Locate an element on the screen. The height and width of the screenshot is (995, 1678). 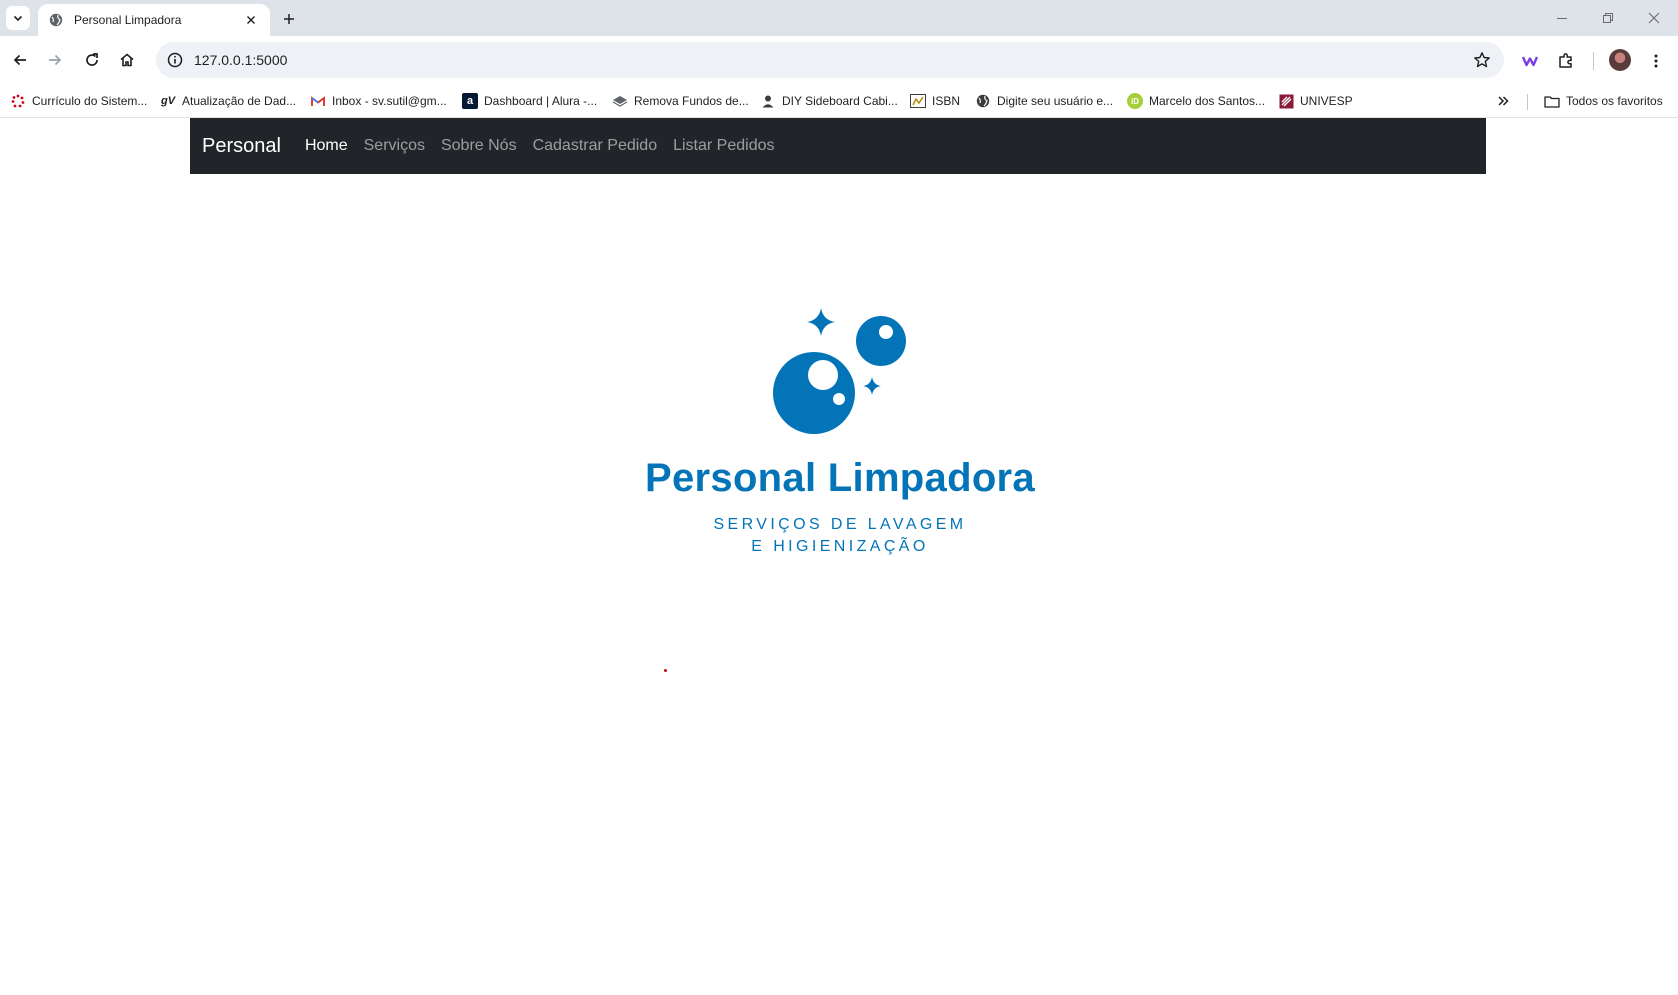
url-text: 127.0.0.1:5000 is located at coordinates (831, 60).